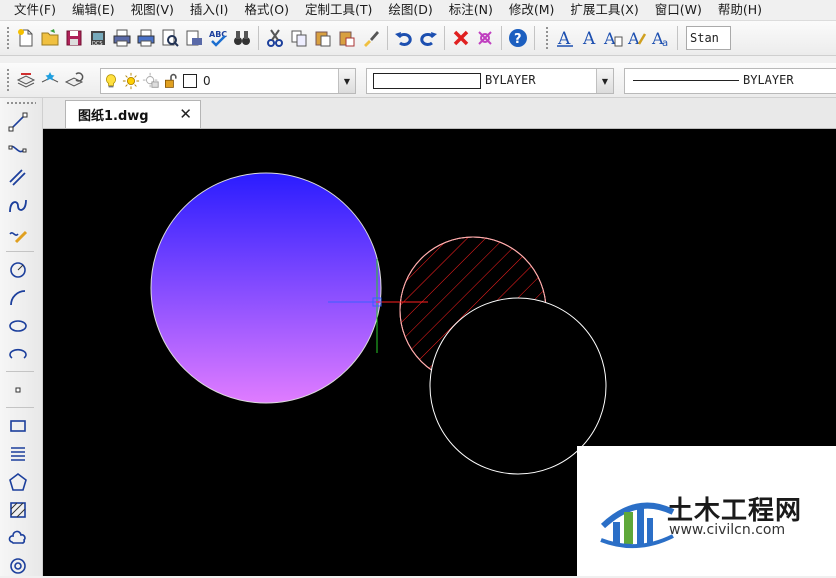 The height and width of the screenshot is (578, 836). Describe the element at coordinates (18, 270) in the screenshot. I see `circle-tool-button` at that location.